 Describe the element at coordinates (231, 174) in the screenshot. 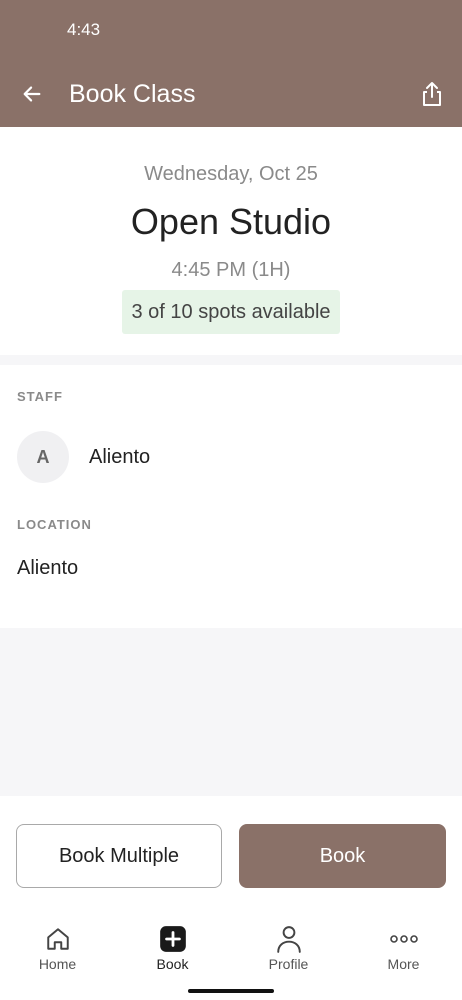

I see `class-date: Wednesday, Oct 25` at that location.